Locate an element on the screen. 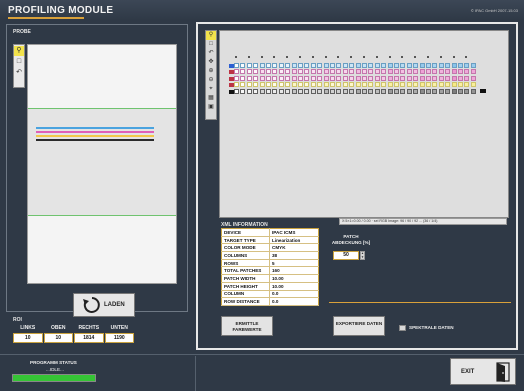 The image size is (524, 391). pan-icon: ✥ is located at coordinates (211, 62).